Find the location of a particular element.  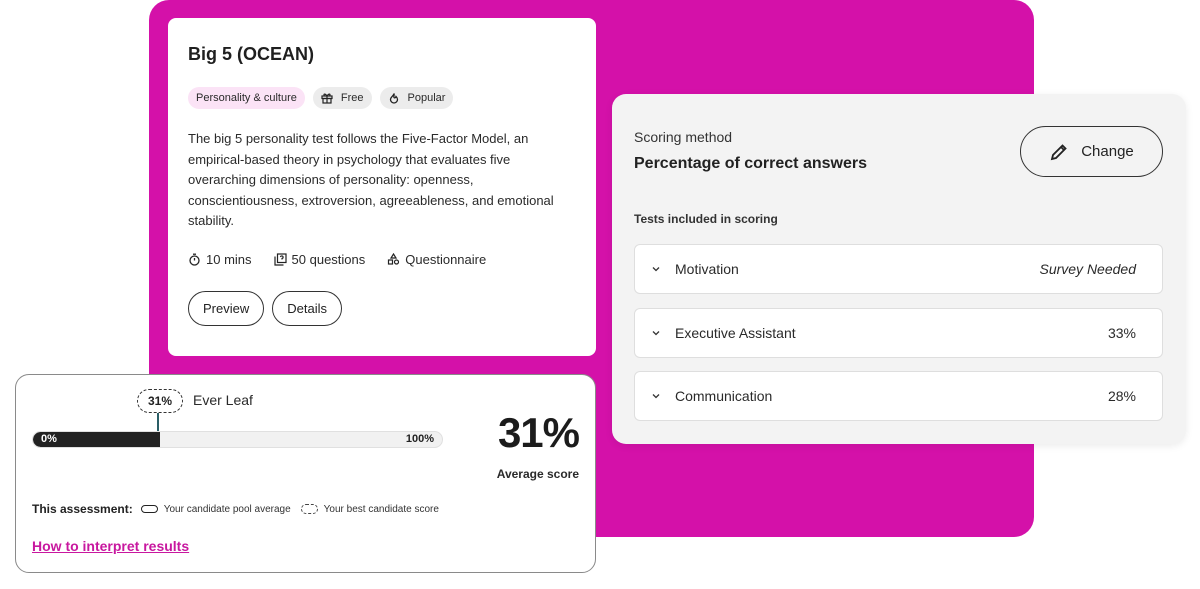

bar-max-label: 100% is located at coordinates (419, 439).